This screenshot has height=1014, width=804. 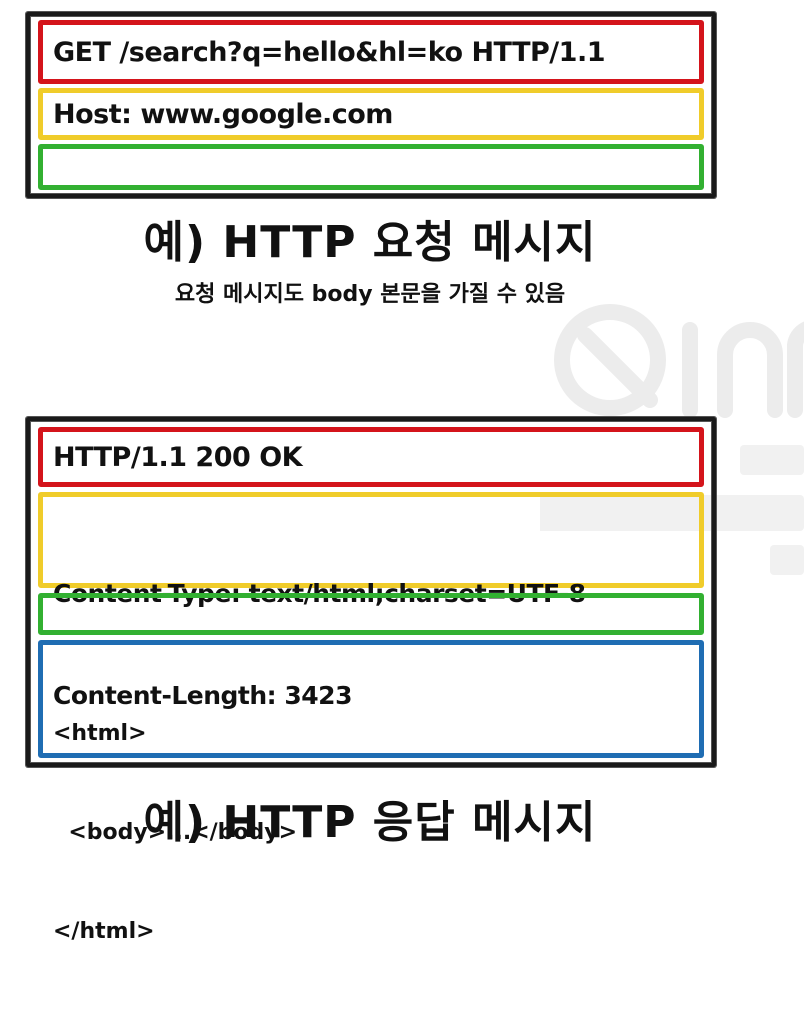 What do you see at coordinates (371, 114) in the screenshot?
I see `request-header: Host: www.google.com` at bounding box center [371, 114].